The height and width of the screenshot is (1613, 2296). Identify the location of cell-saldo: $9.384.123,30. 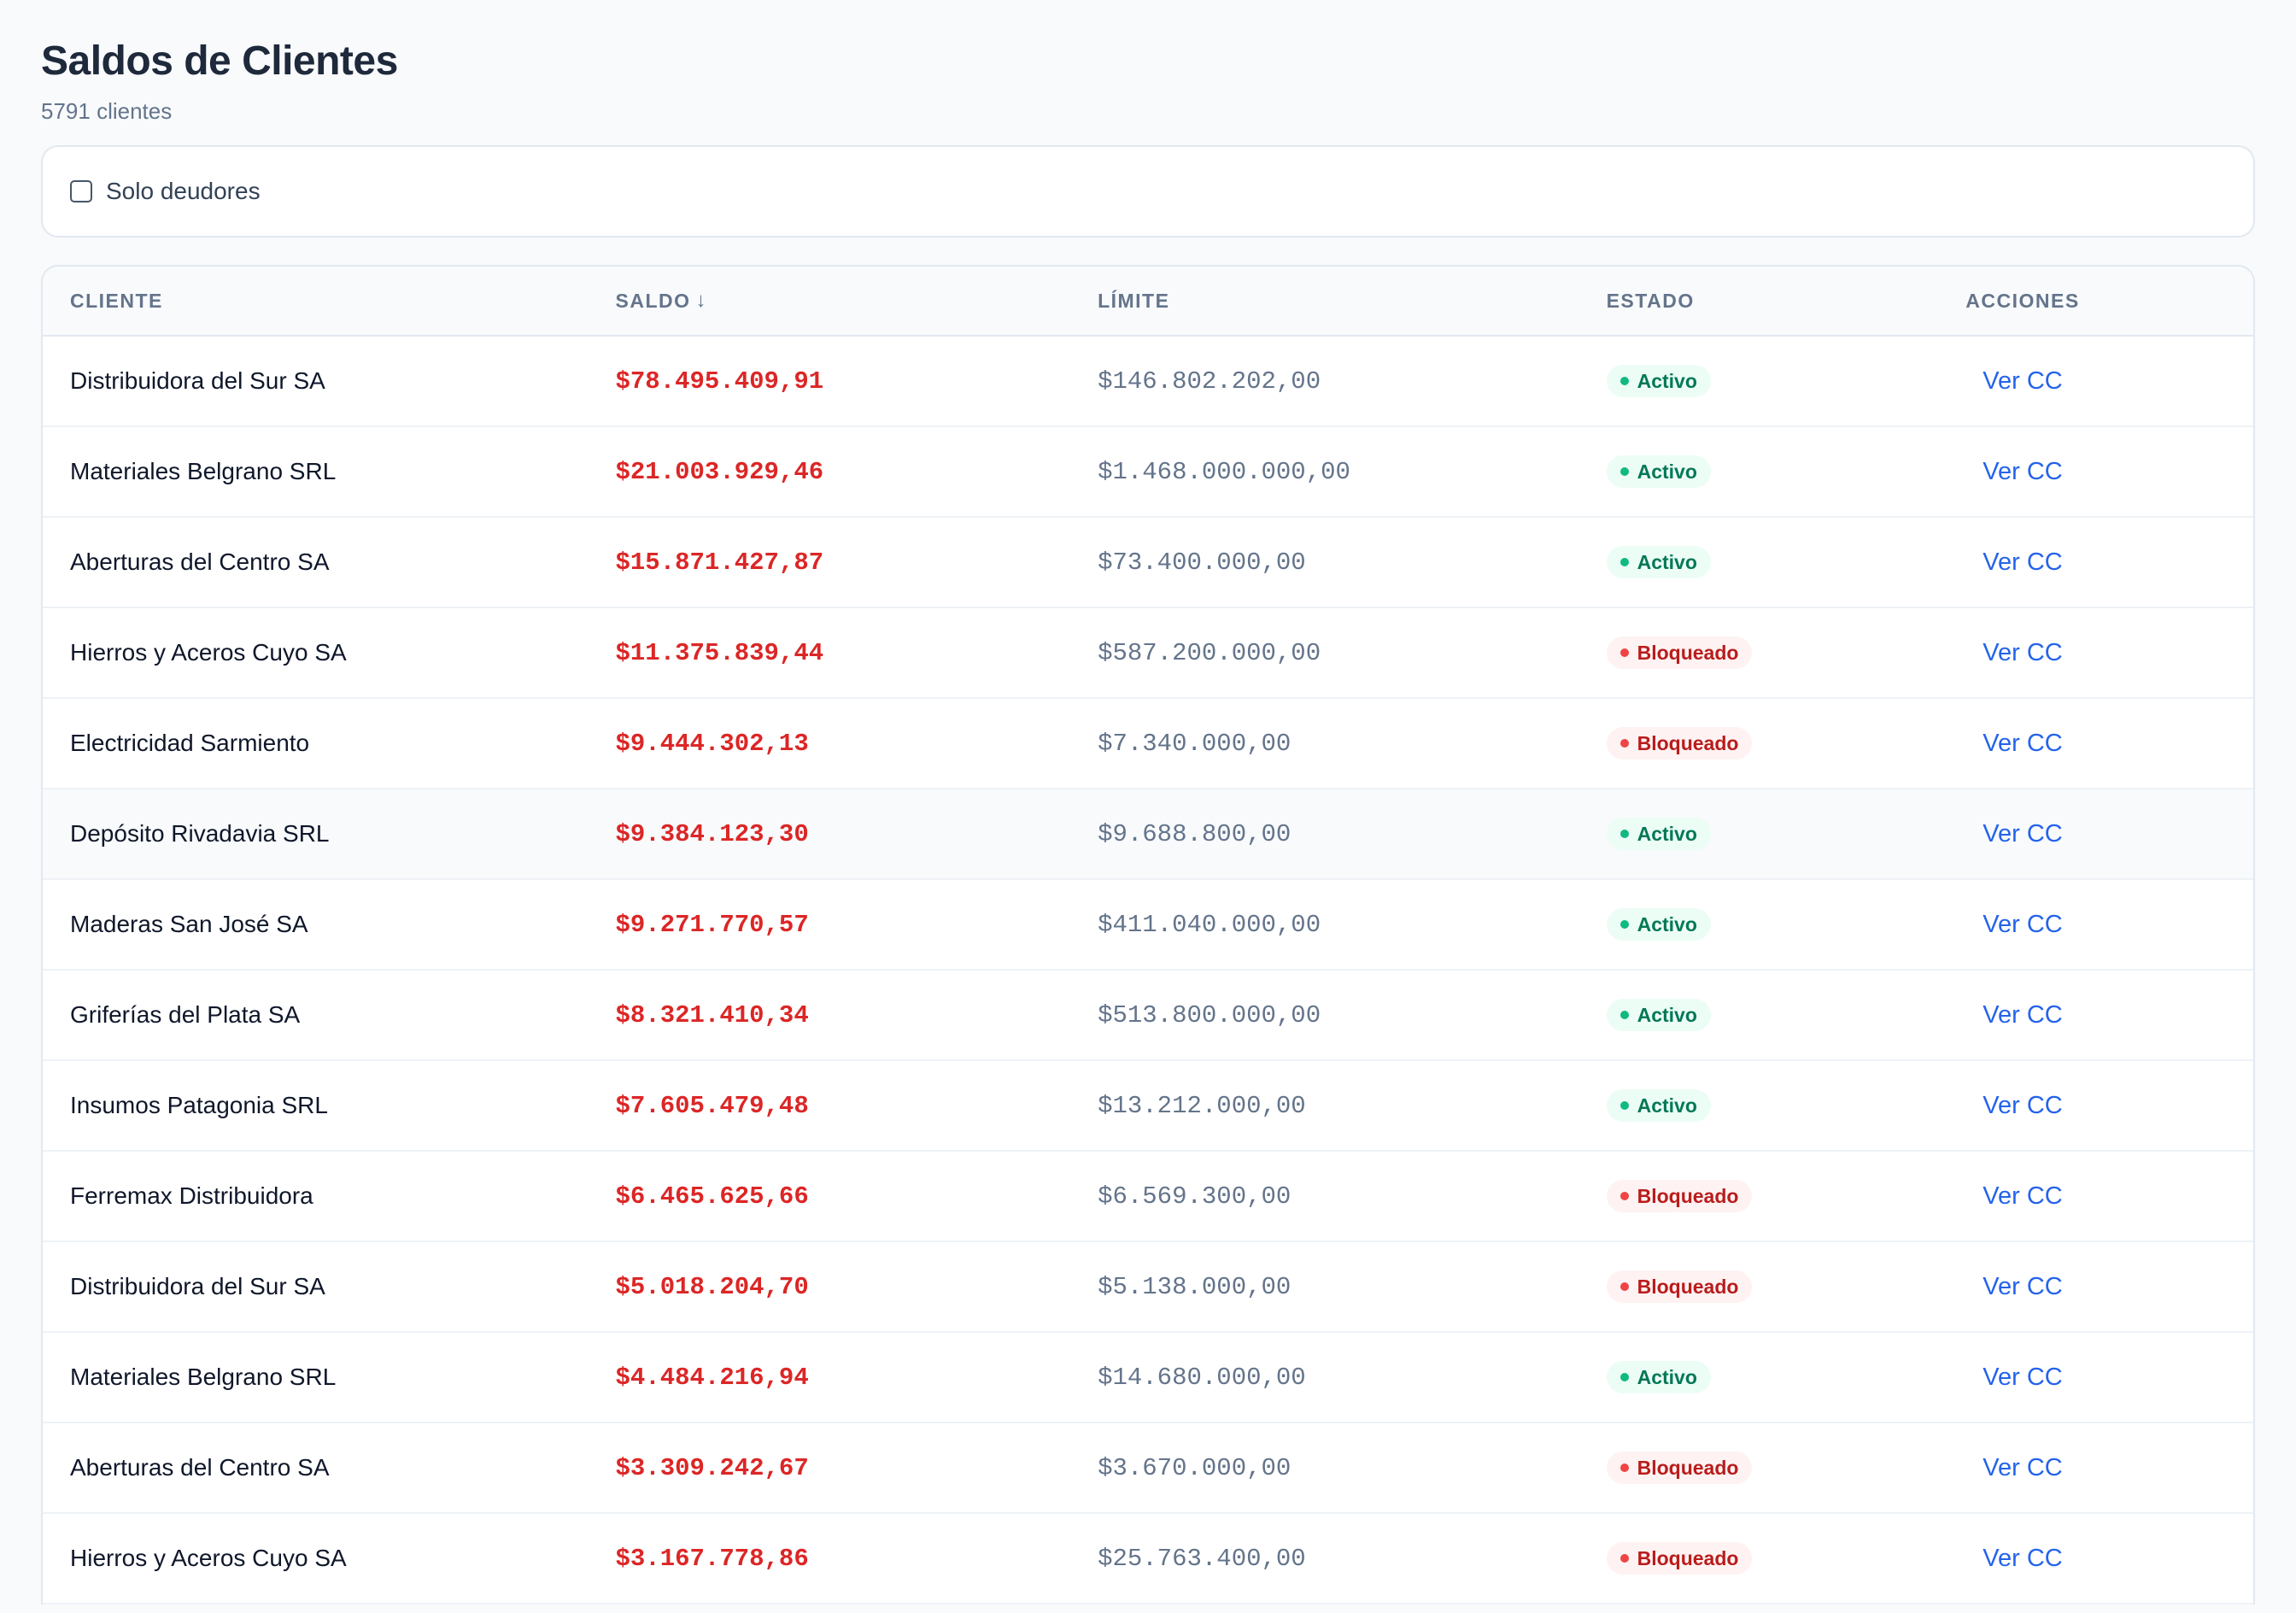
(712, 833).